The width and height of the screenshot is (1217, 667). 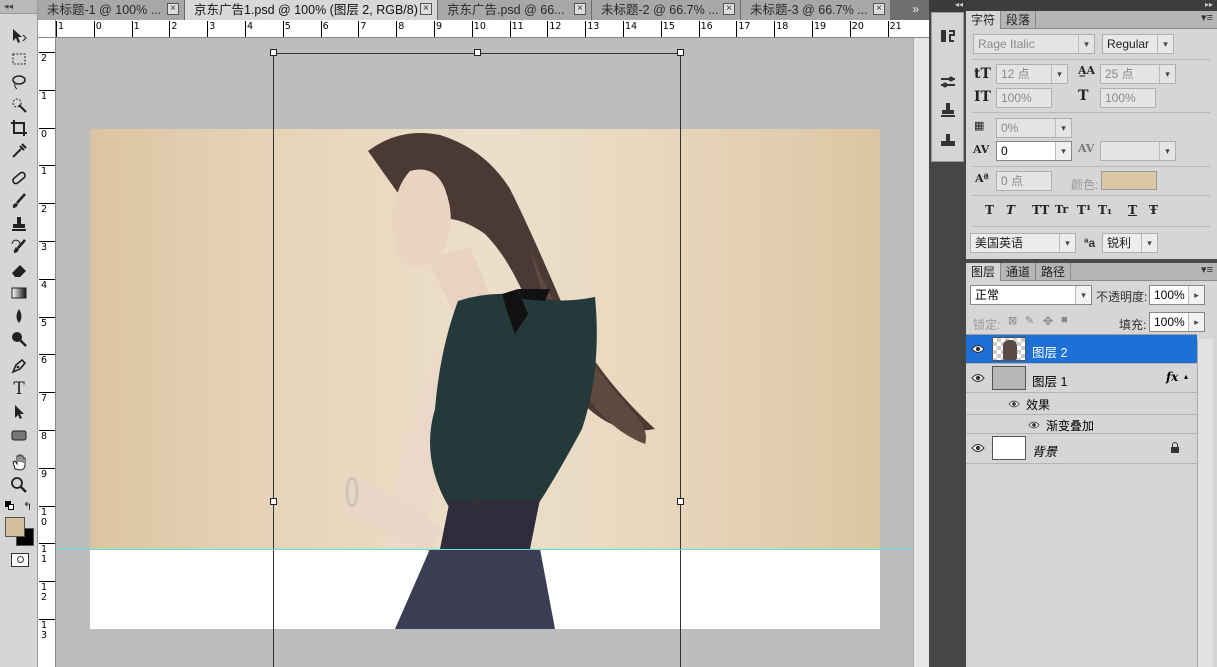 I want to click on panel-collapse-icon: ▸▸, so click(x=1091, y=5).